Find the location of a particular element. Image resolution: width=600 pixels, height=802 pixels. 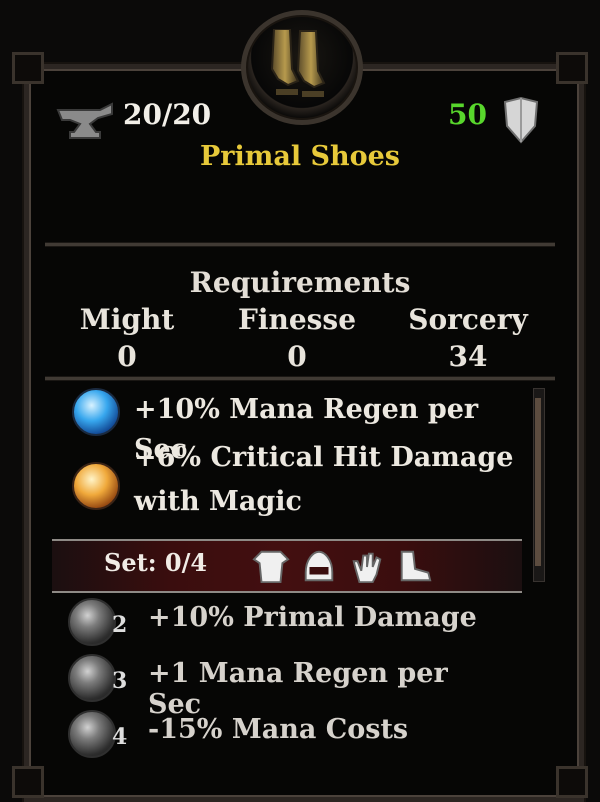

blue-orb-icon is located at coordinates (96, 412).